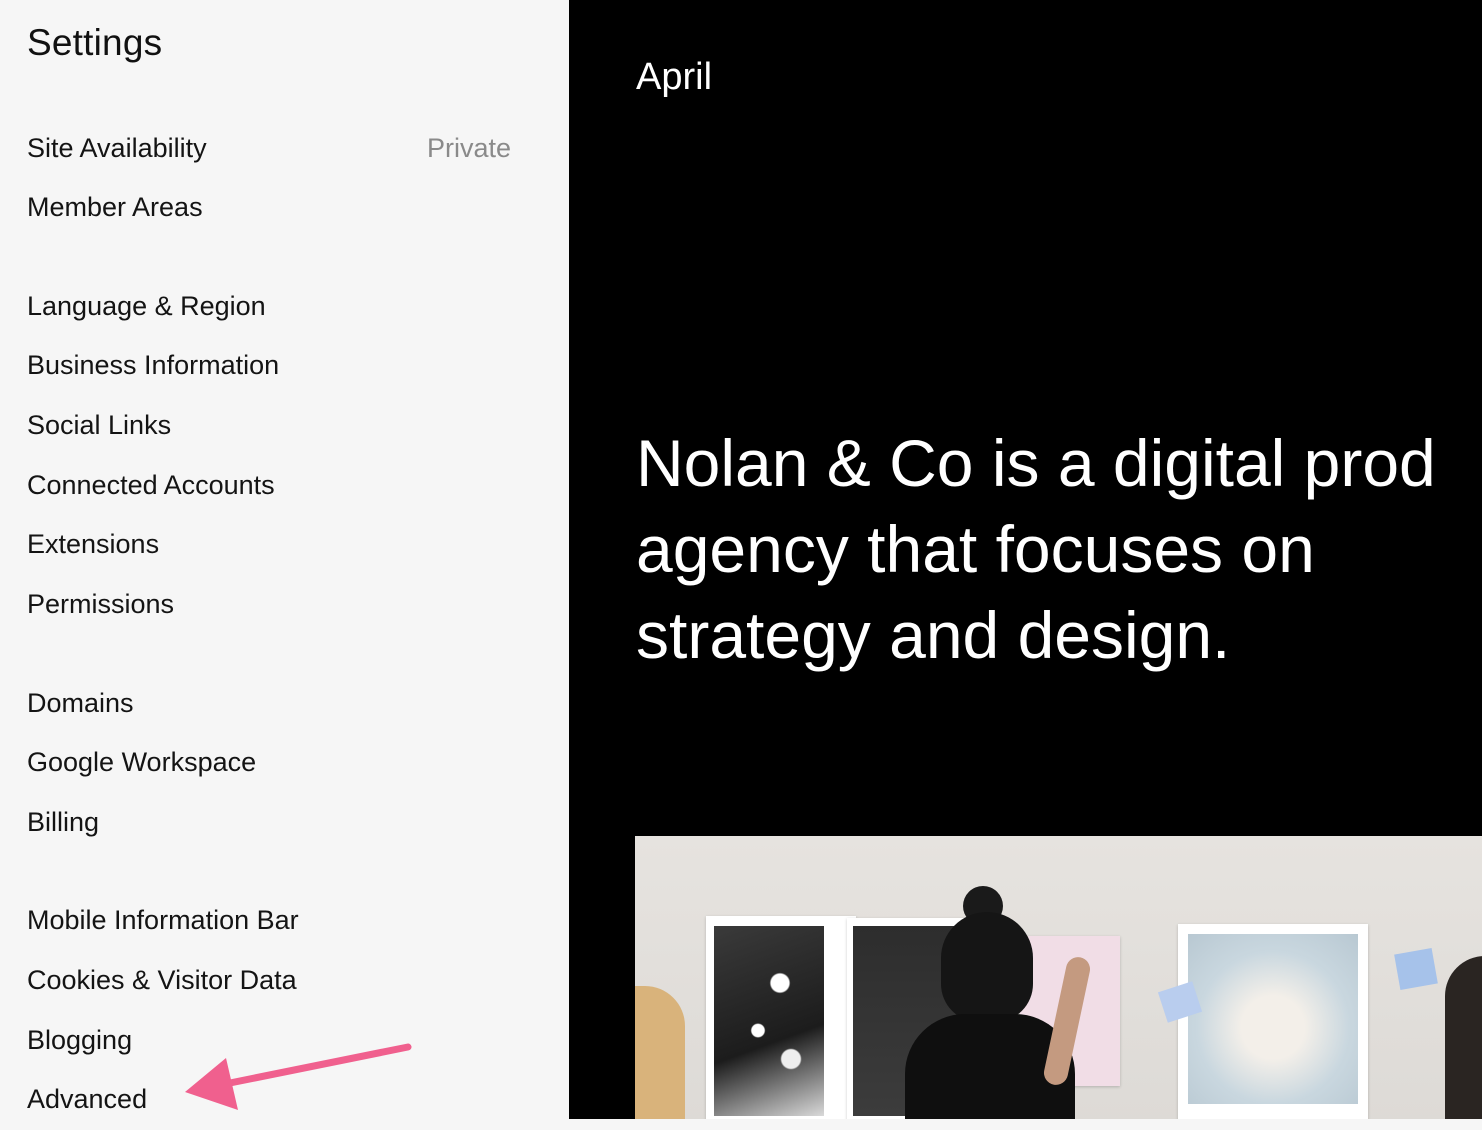 Image resolution: width=1482 pixels, height=1130 pixels. What do you see at coordinates (269, 207) in the screenshot?
I see `sidebar-item-member-areas: Member Areas` at bounding box center [269, 207].